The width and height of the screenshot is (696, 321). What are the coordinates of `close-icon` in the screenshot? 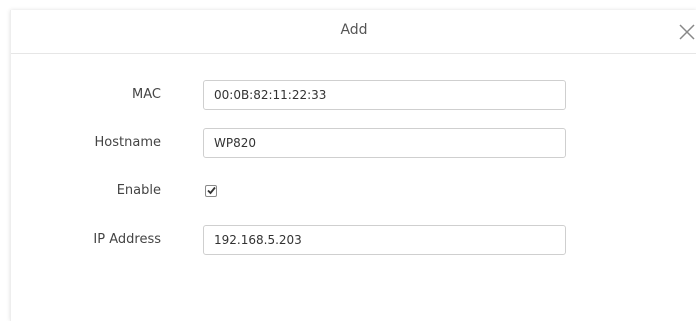 It's located at (687, 32).